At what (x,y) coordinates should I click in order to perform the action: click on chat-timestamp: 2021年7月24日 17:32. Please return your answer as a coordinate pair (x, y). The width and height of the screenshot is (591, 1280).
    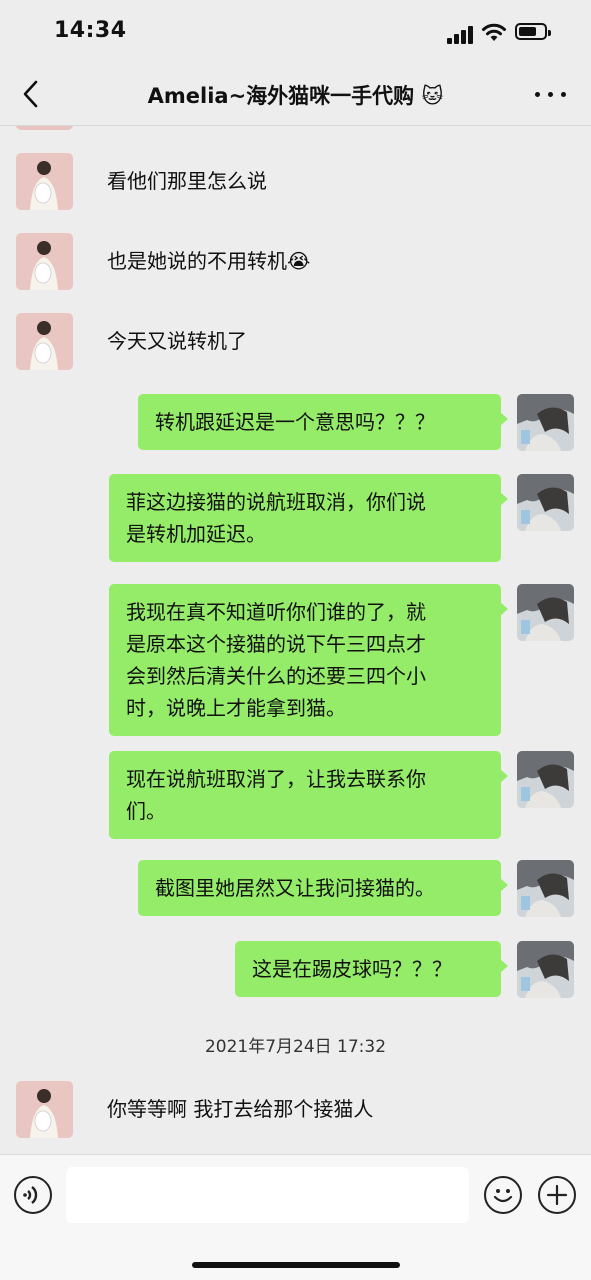
    Looking at the image, I should click on (295, 1047).